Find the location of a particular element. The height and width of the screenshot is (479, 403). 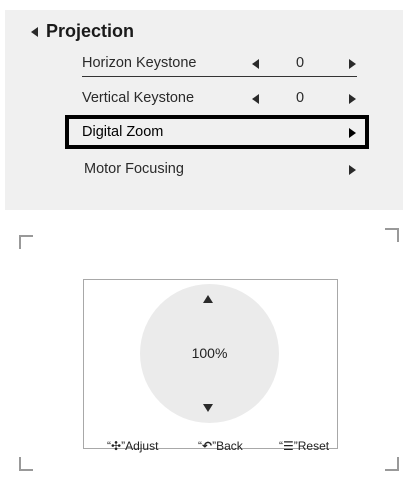

dpad-icon: ✣ is located at coordinates (116, 446).